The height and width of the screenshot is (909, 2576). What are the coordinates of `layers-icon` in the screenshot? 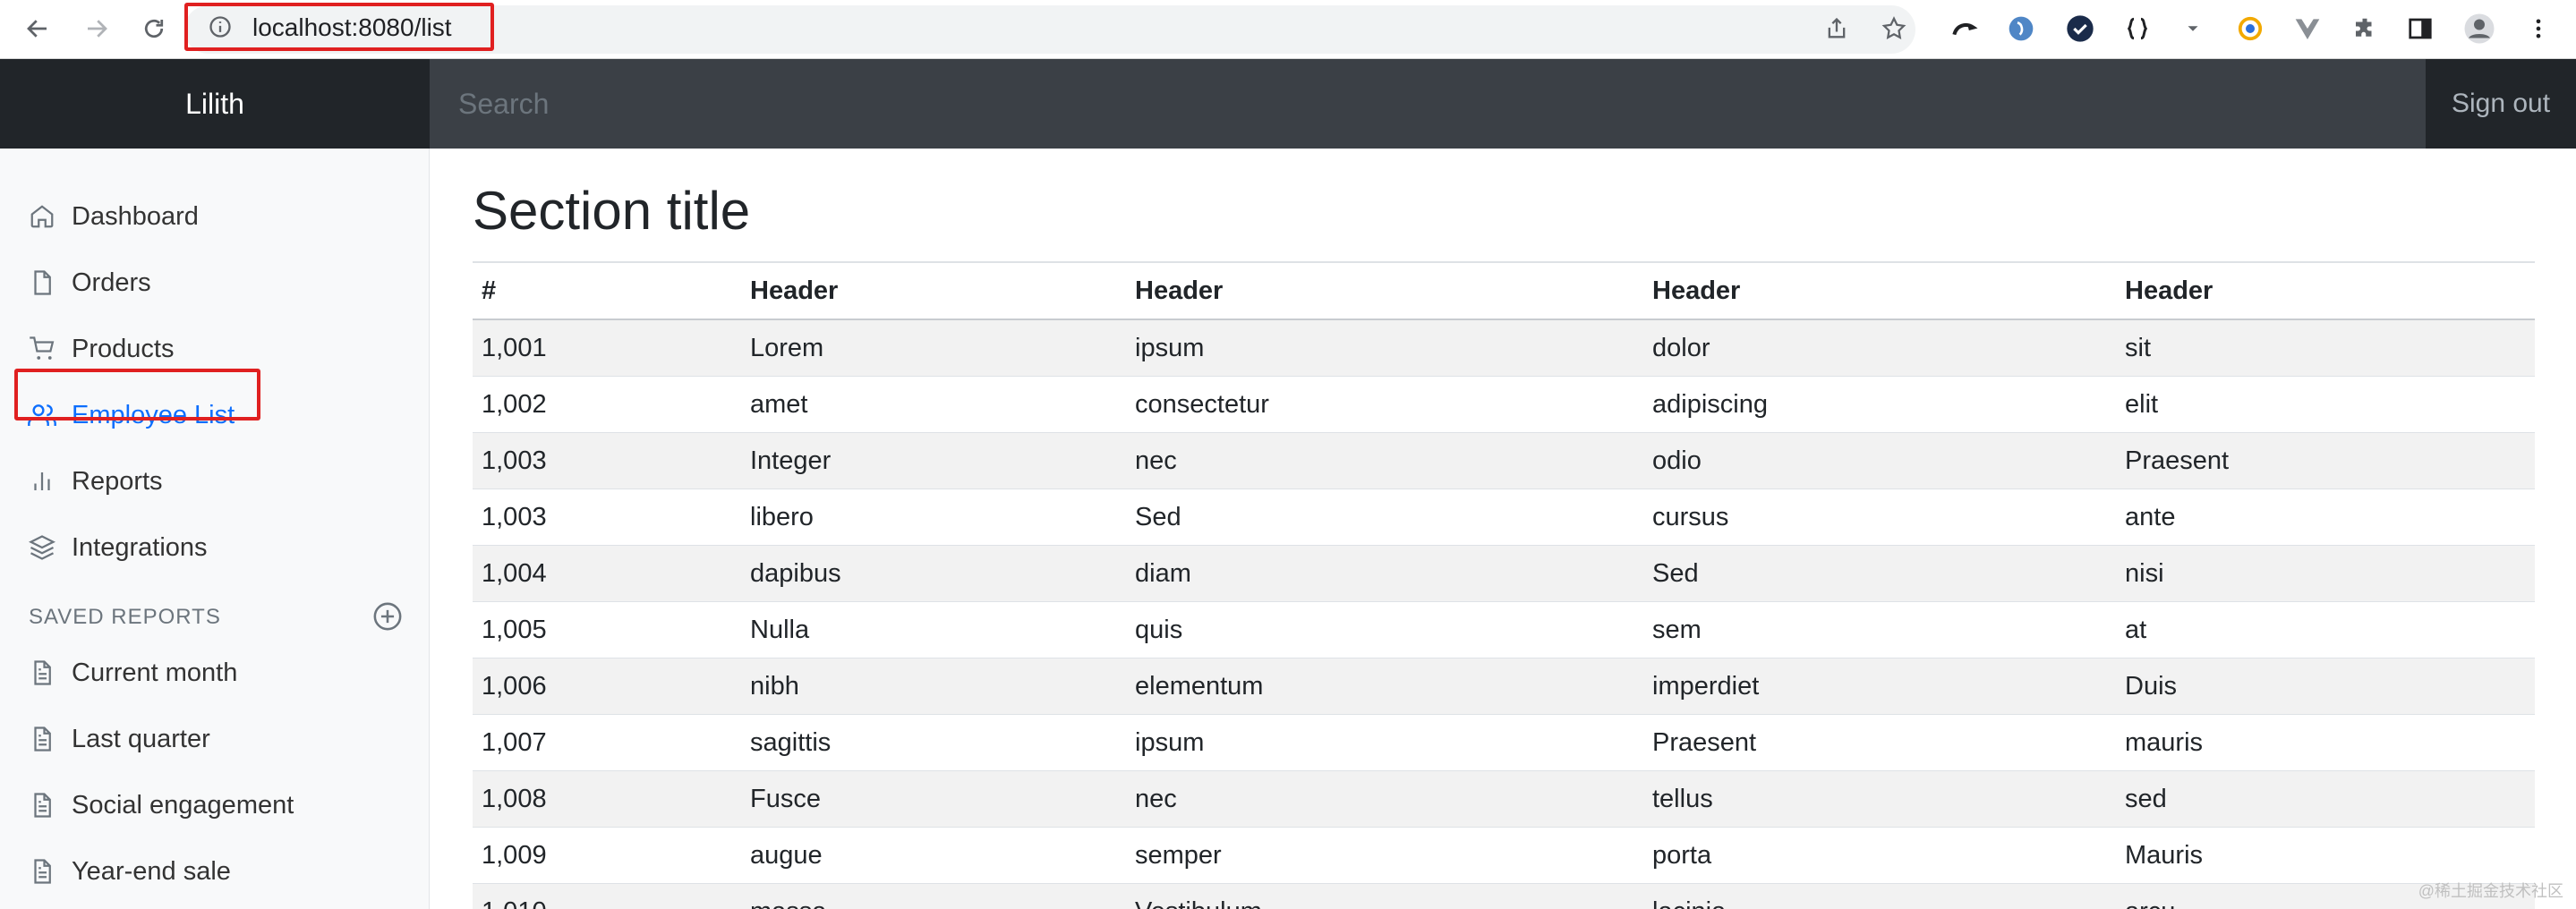 It's located at (42, 547).